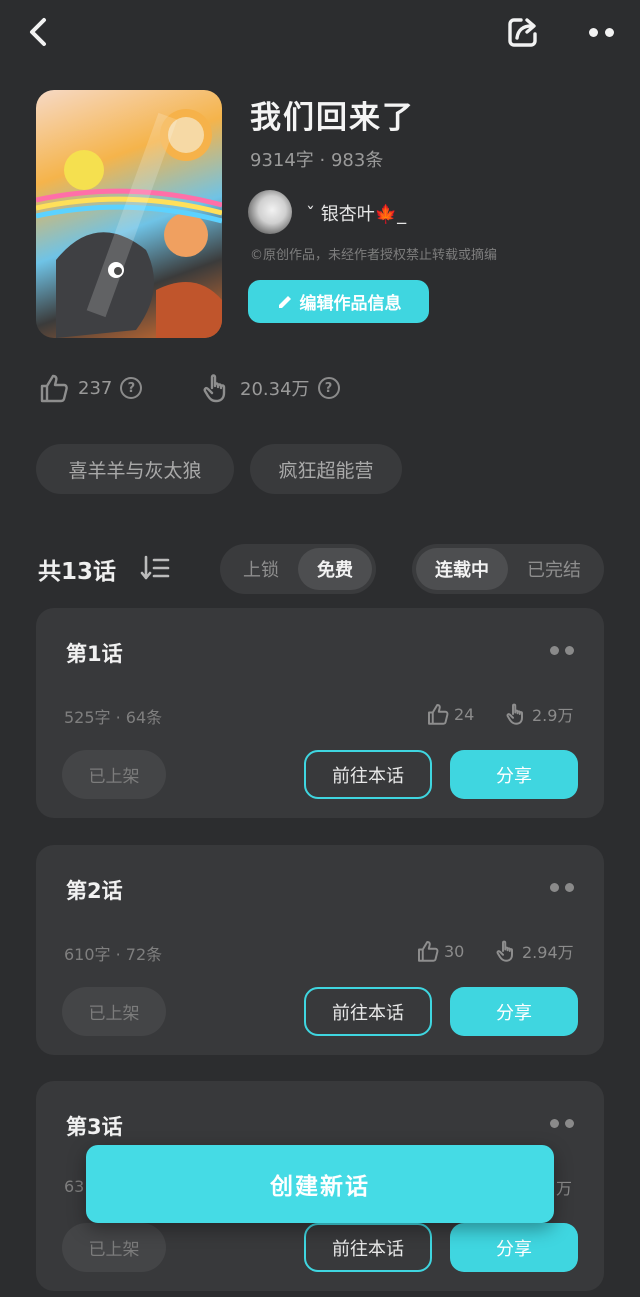 The height and width of the screenshot is (1297, 640). I want to click on status-filter: 连载中 已完结, so click(508, 569).